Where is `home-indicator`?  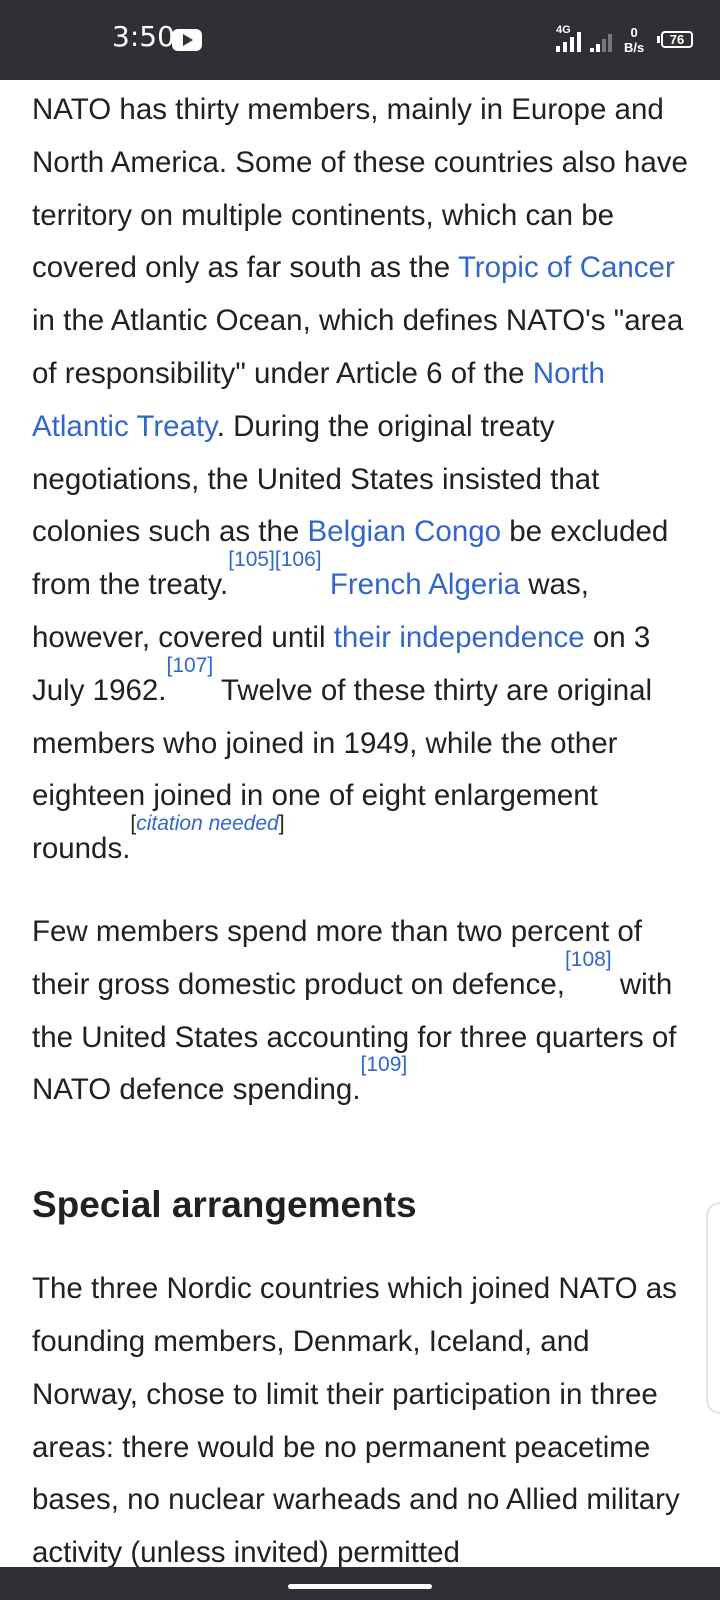 home-indicator is located at coordinates (360, 1586).